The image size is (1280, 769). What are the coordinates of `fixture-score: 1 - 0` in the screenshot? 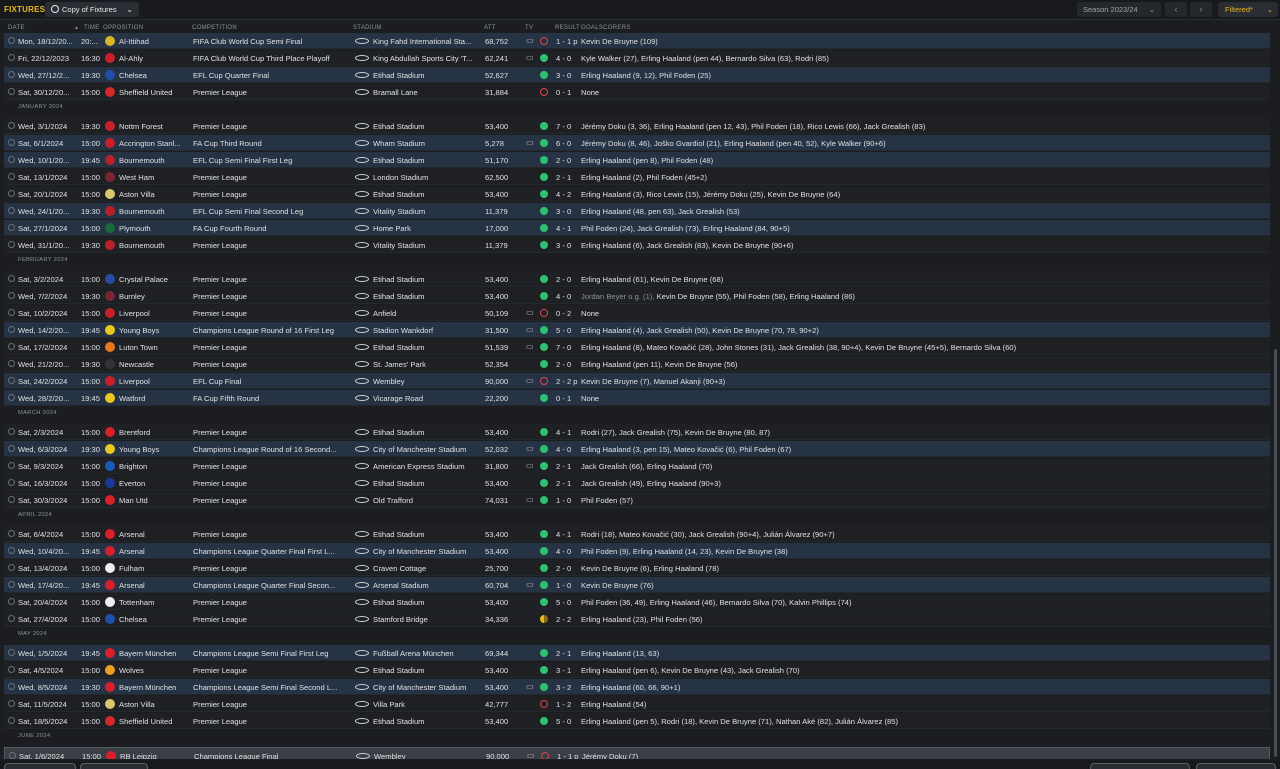 It's located at (569, 500).